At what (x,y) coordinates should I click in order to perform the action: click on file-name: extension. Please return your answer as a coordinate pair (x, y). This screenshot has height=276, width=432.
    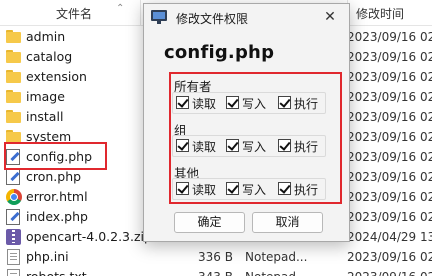
    Looking at the image, I should click on (56, 76).